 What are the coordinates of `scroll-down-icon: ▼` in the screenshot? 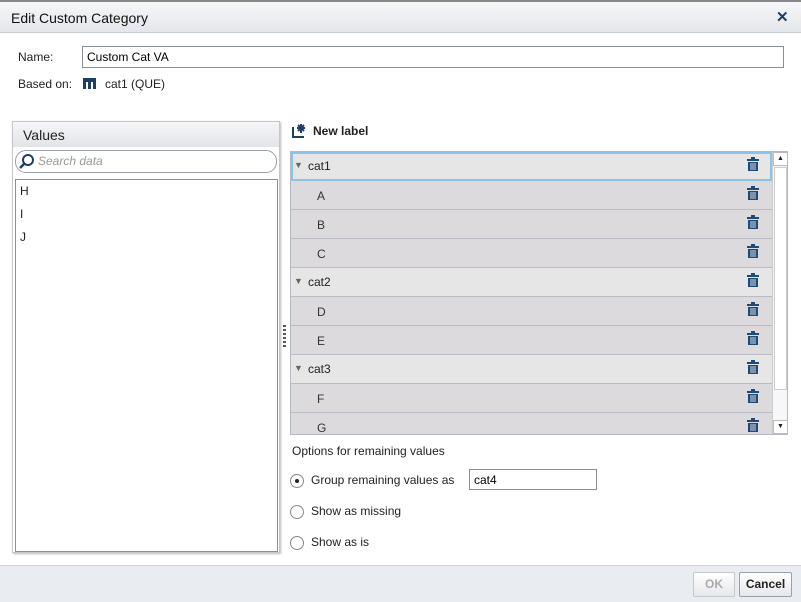 It's located at (780, 427).